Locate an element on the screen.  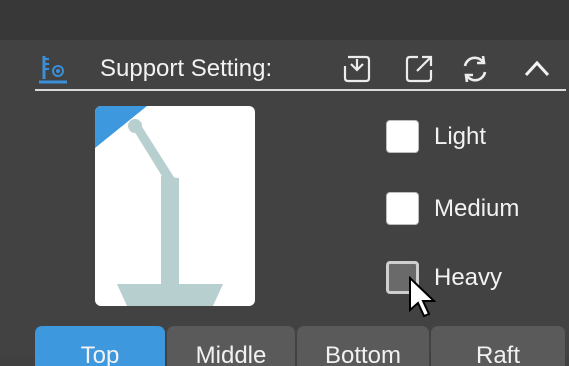
tab-middle: Middle is located at coordinates (231, 346).